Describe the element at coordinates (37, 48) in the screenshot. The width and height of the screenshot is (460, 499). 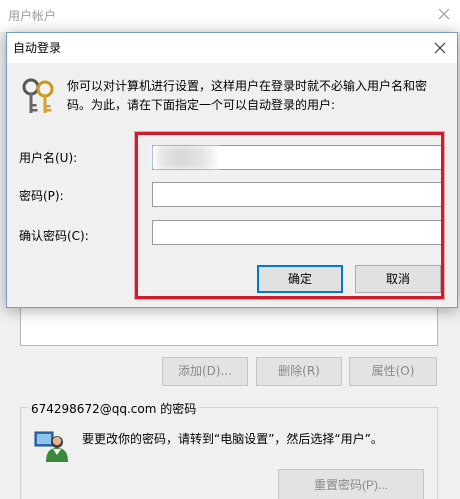
I see `auto-login-title: 自动登录` at that location.